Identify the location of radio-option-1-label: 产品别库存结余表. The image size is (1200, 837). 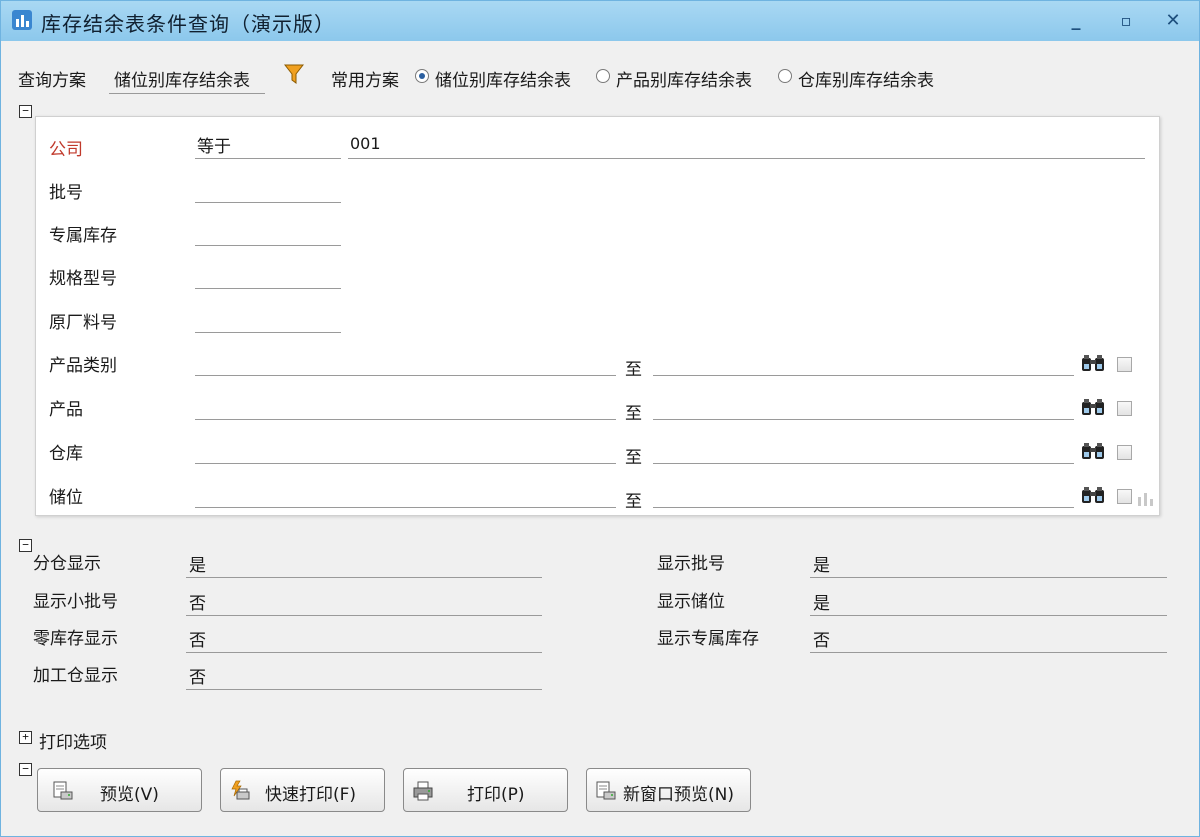
(684, 78).